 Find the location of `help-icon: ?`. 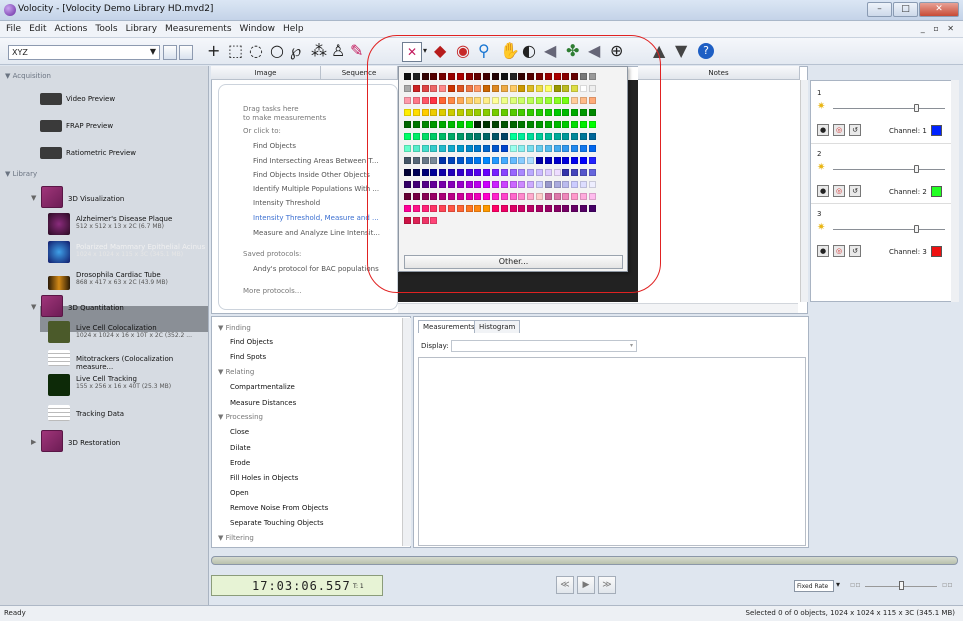

help-icon: ? is located at coordinates (706, 51).